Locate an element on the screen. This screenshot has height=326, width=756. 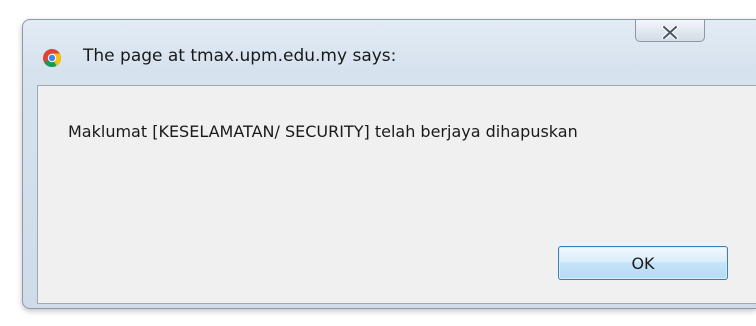
ok-button: OK is located at coordinates (643, 263).